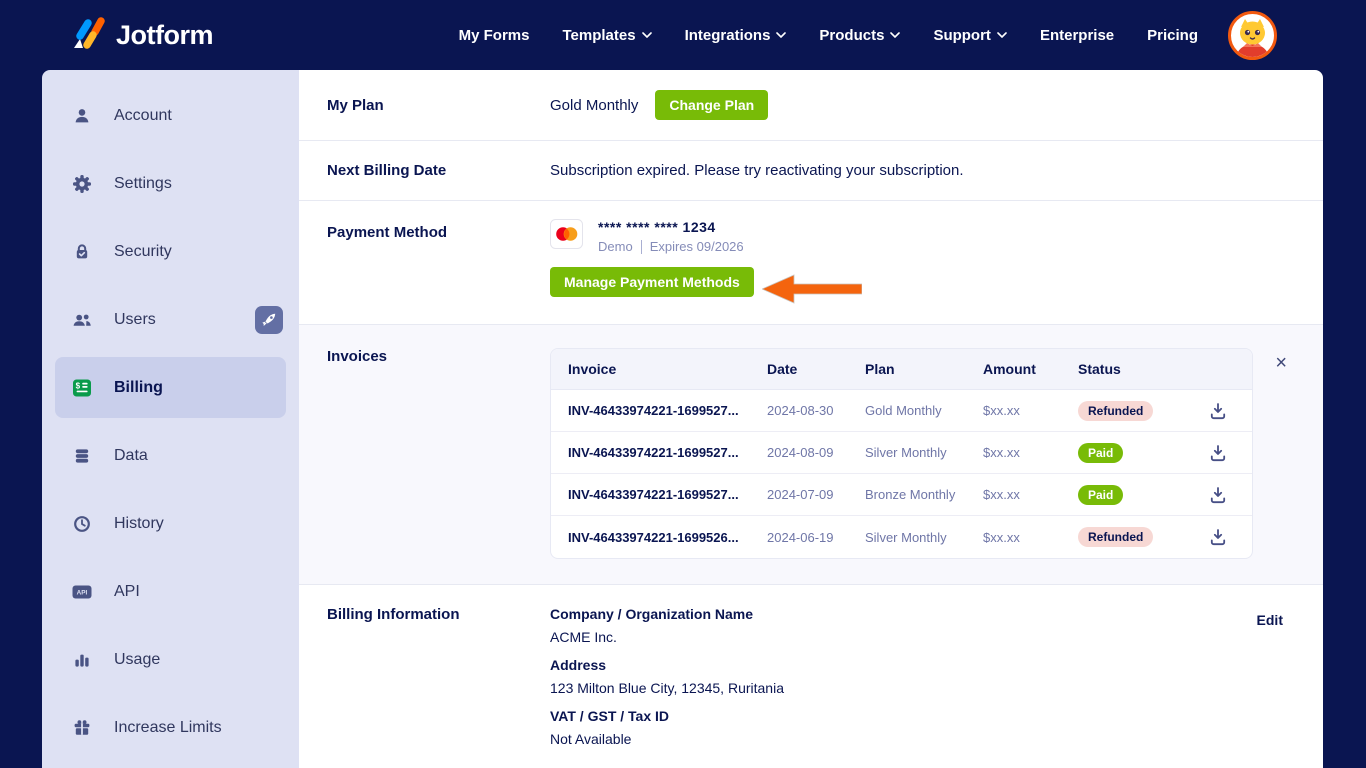  Describe the element at coordinates (82, 184) in the screenshot. I see `gear-icon` at that location.